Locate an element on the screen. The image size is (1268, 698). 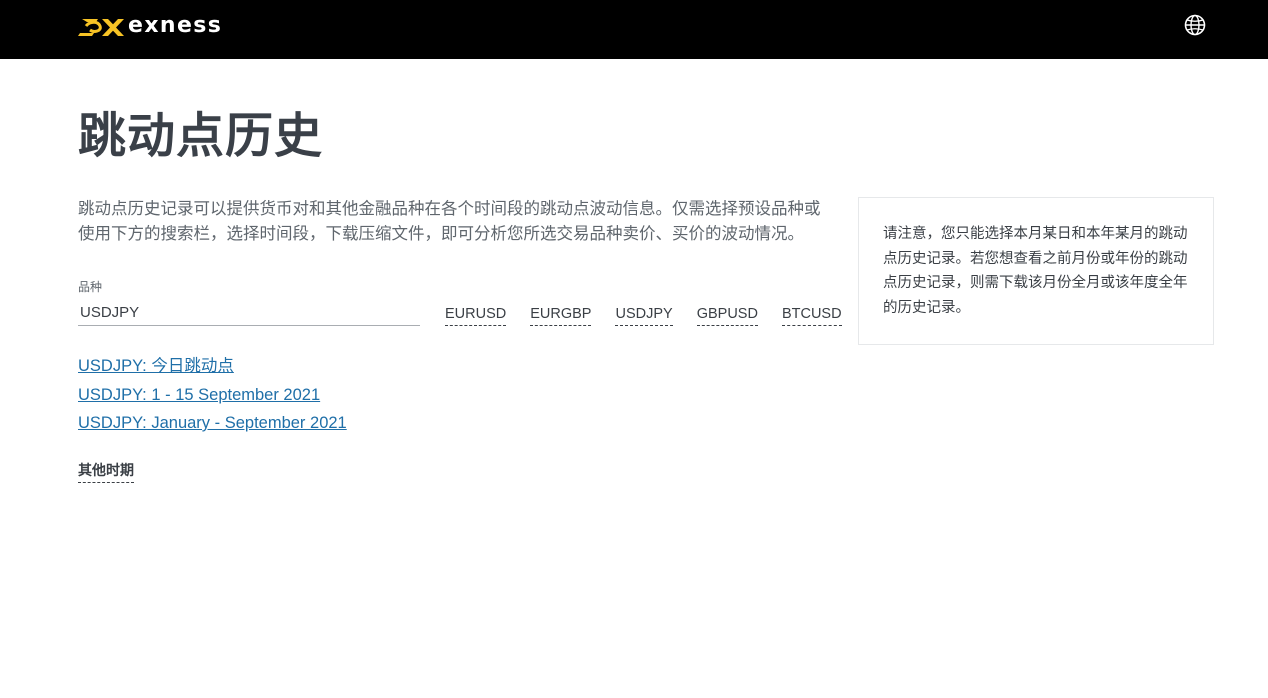
globe-icon is located at coordinates (1195, 25).